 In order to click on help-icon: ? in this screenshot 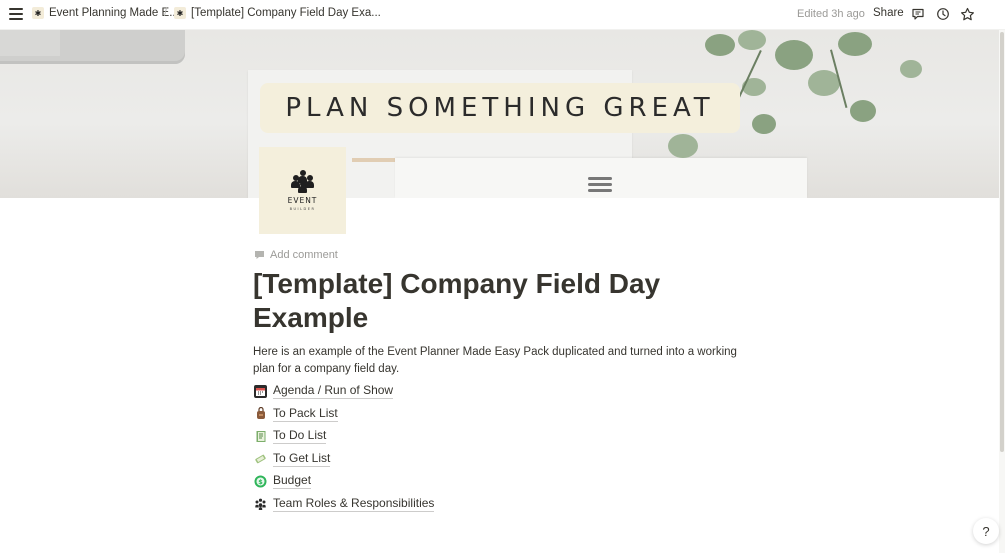, I will do `click(986, 531)`.